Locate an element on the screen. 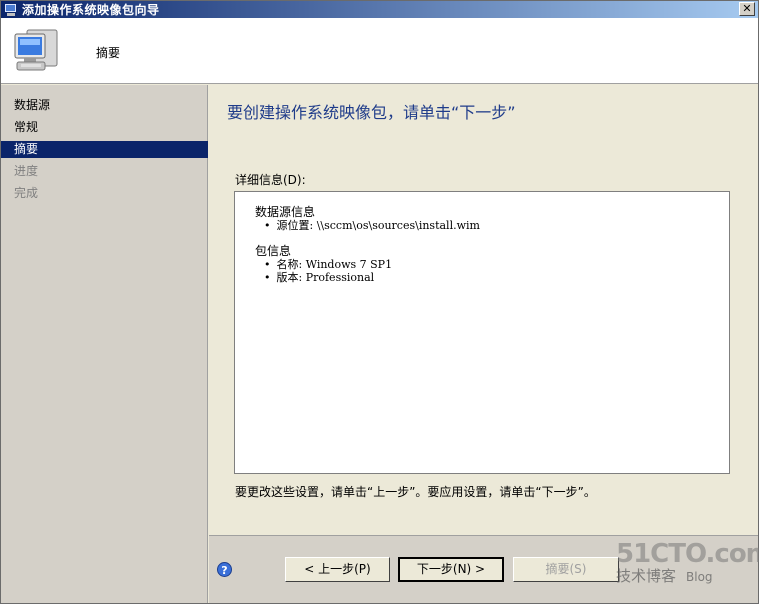 This screenshot has width=759, height=604. nav-item-completion: 完成 is located at coordinates (26, 193).